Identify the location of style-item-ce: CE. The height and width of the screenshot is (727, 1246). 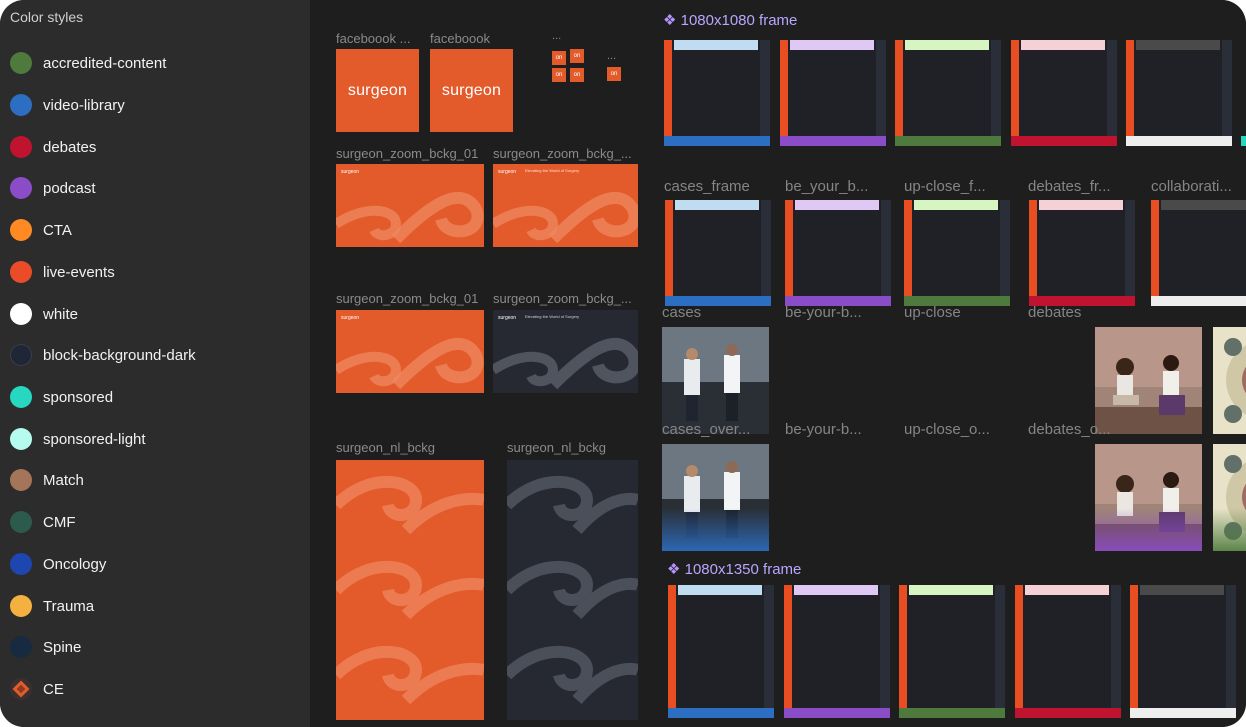
(155, 689).